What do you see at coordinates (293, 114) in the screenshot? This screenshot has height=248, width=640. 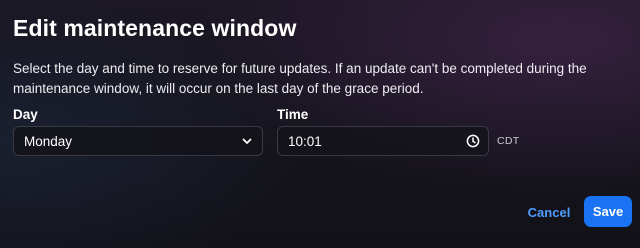 I see `time-label: Time` at bounding box center [293, 114].